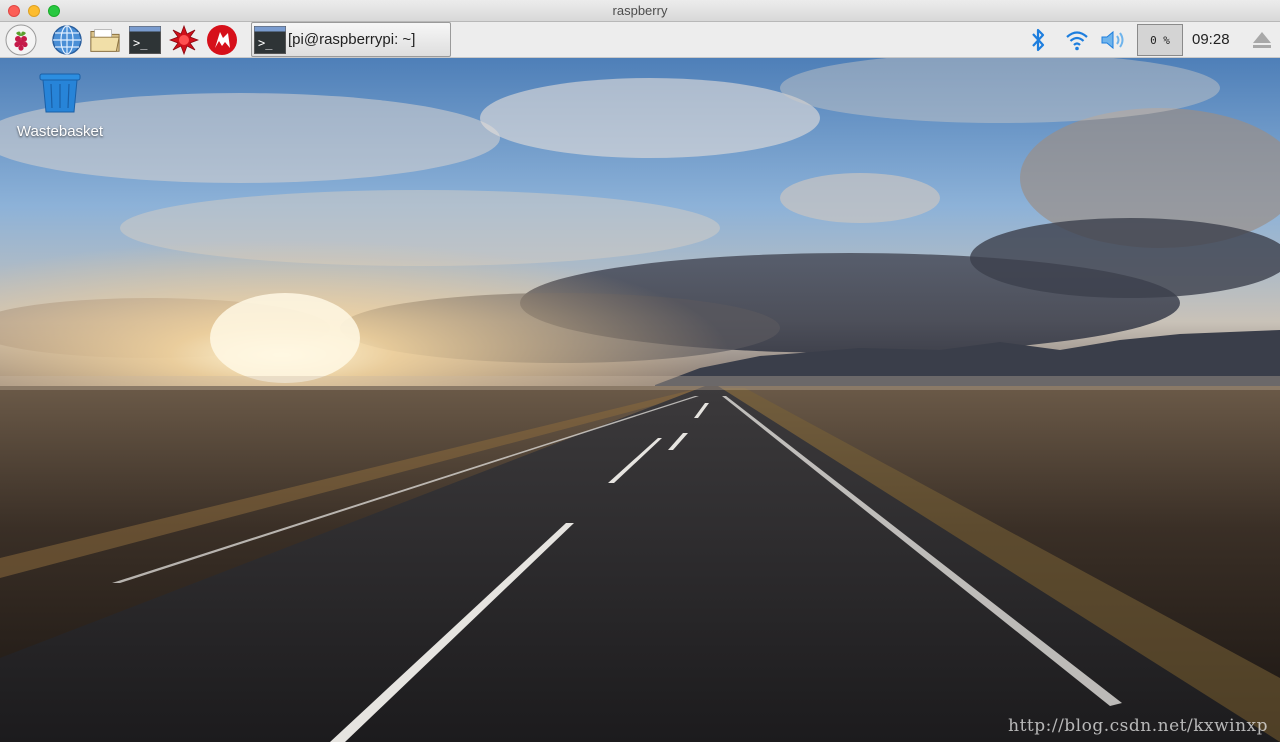 The width and height of the screenshot is (1280, 742). I want to click on top-panel: >_ >_ [pi@raspberrypi: ~] 0 % 09:28, so click(640, 40).